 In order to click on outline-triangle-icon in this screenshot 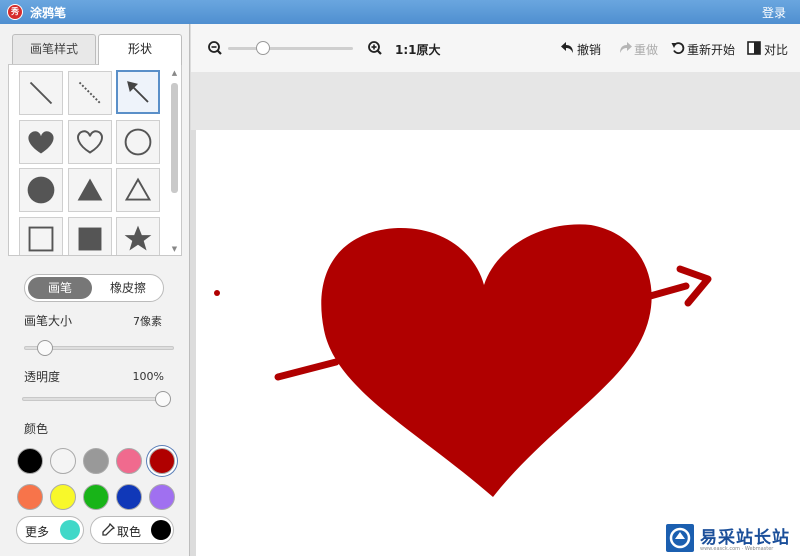, I will do `click(138, 189)`.